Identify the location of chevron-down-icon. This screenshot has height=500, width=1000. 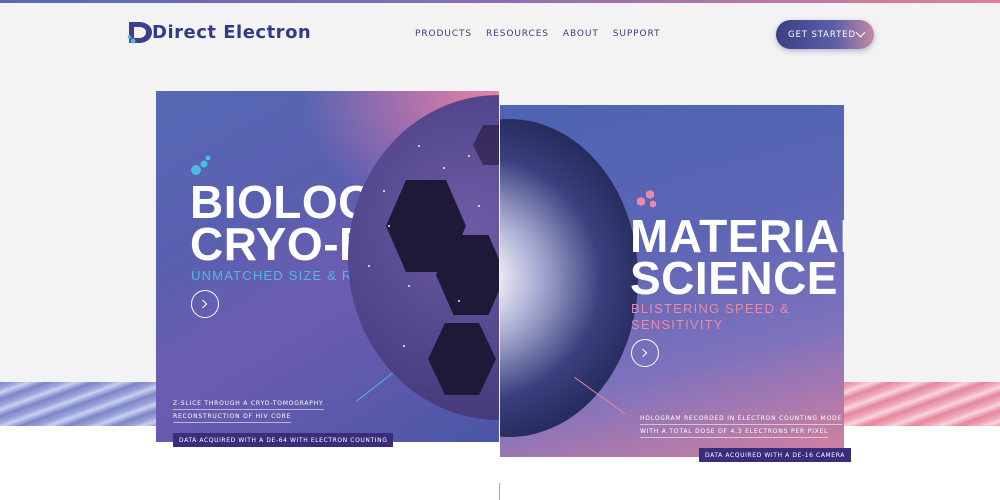
(860, 32).